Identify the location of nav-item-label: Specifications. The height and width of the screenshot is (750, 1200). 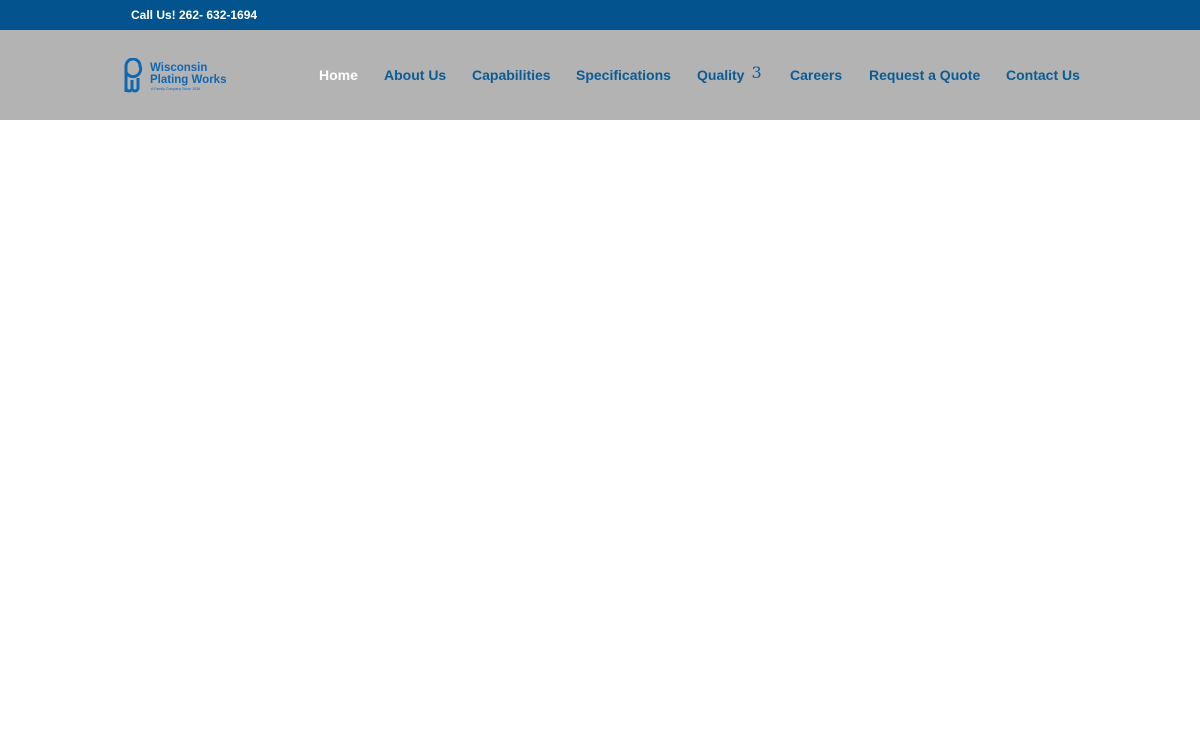
(623, 75).